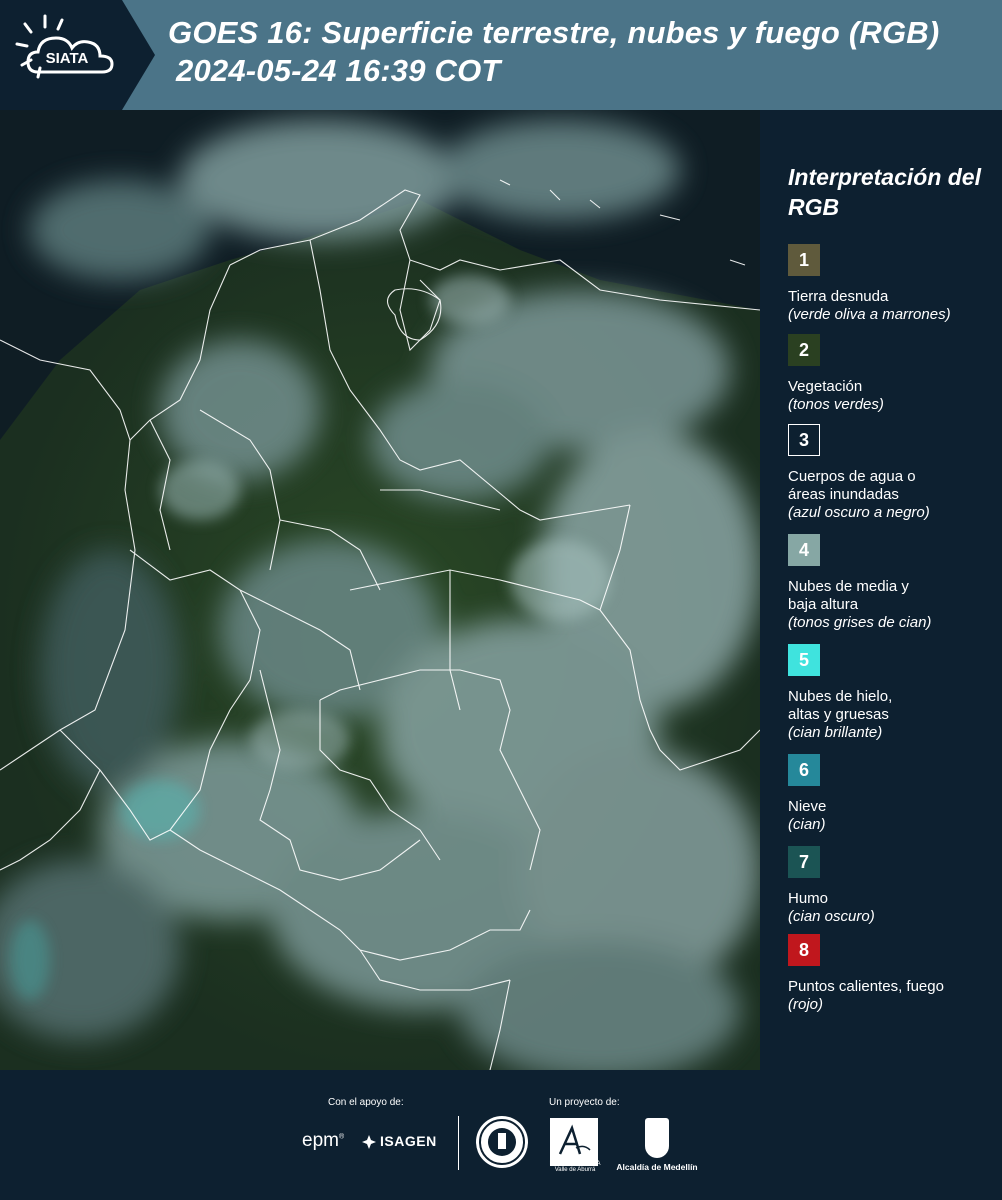 This screenshot has height=1200, width=1002. I want to click on legend-label-5: Nubes de hielo, altas y gruesas, so click(840, 705).